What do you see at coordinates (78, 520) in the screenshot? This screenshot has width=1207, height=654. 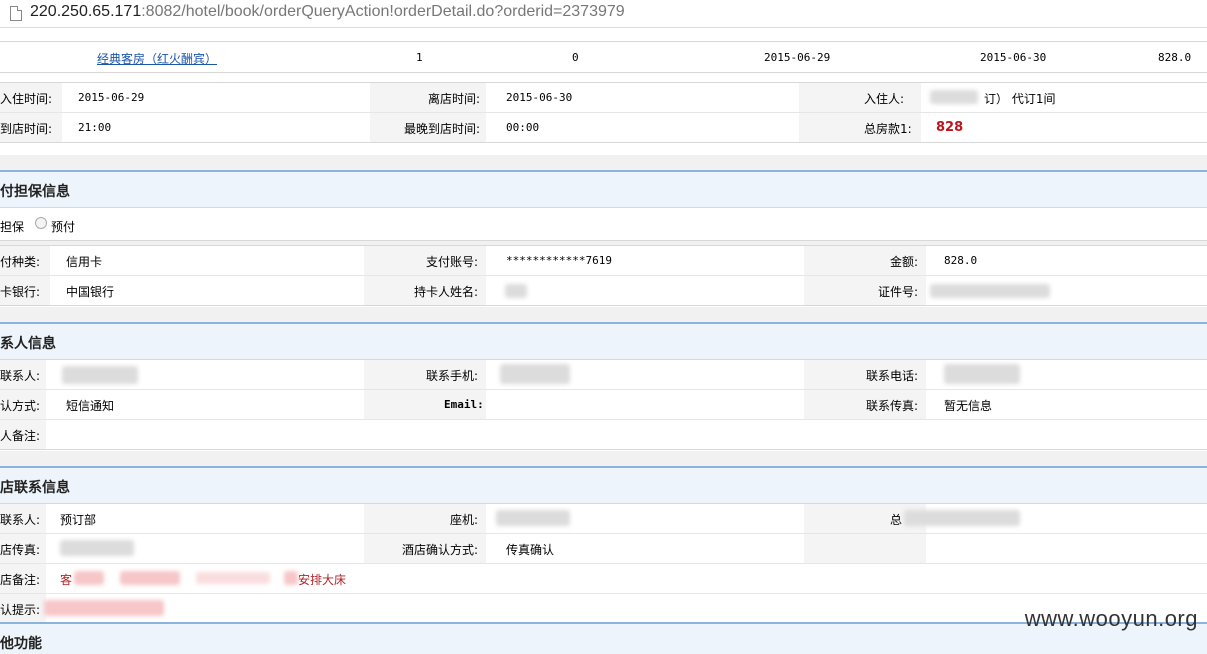 I see `hotel-contact-value: 预订部` at bounding box center [78, 520].